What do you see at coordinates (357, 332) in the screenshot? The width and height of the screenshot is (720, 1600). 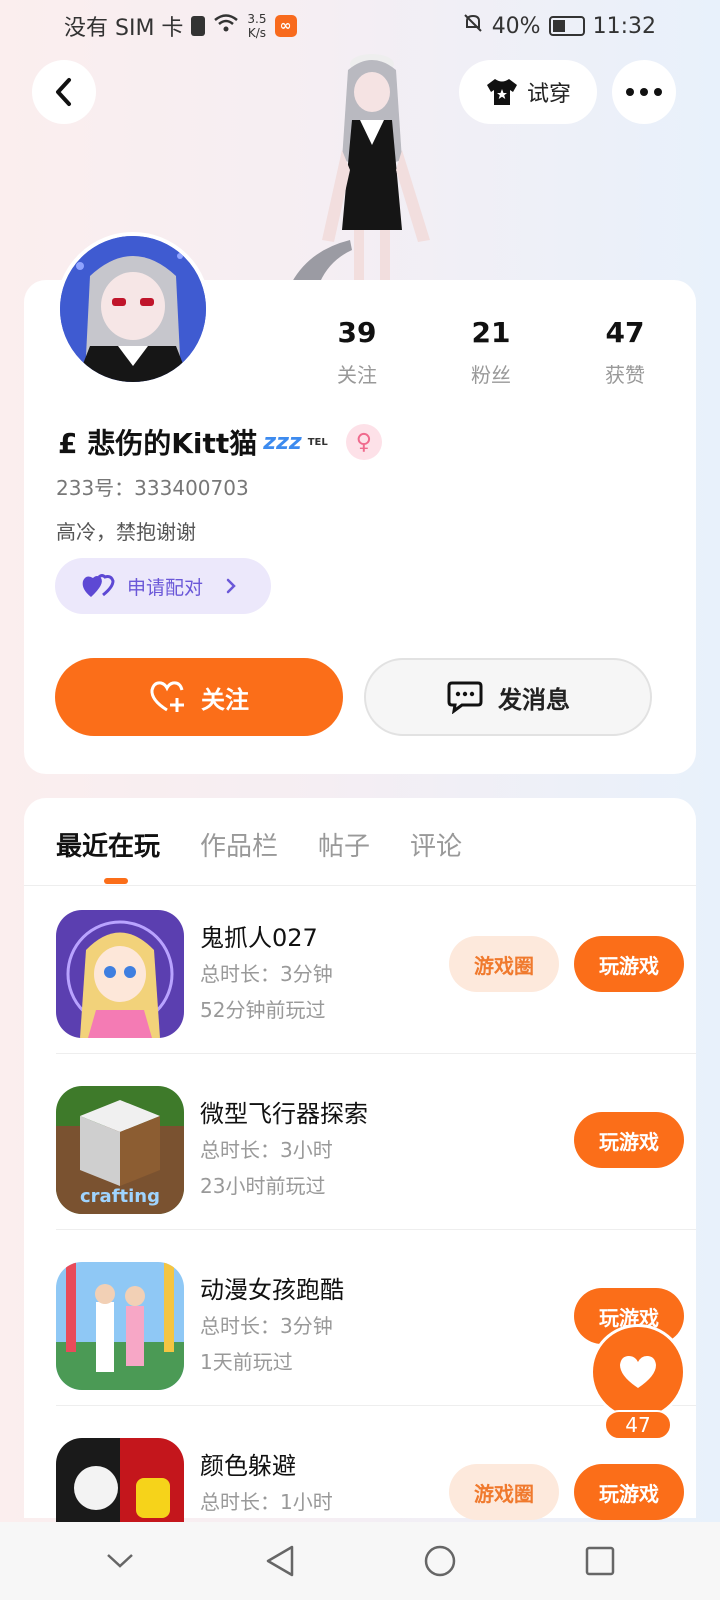 I see `stat-value: 39` at bounding box center [357, 332].